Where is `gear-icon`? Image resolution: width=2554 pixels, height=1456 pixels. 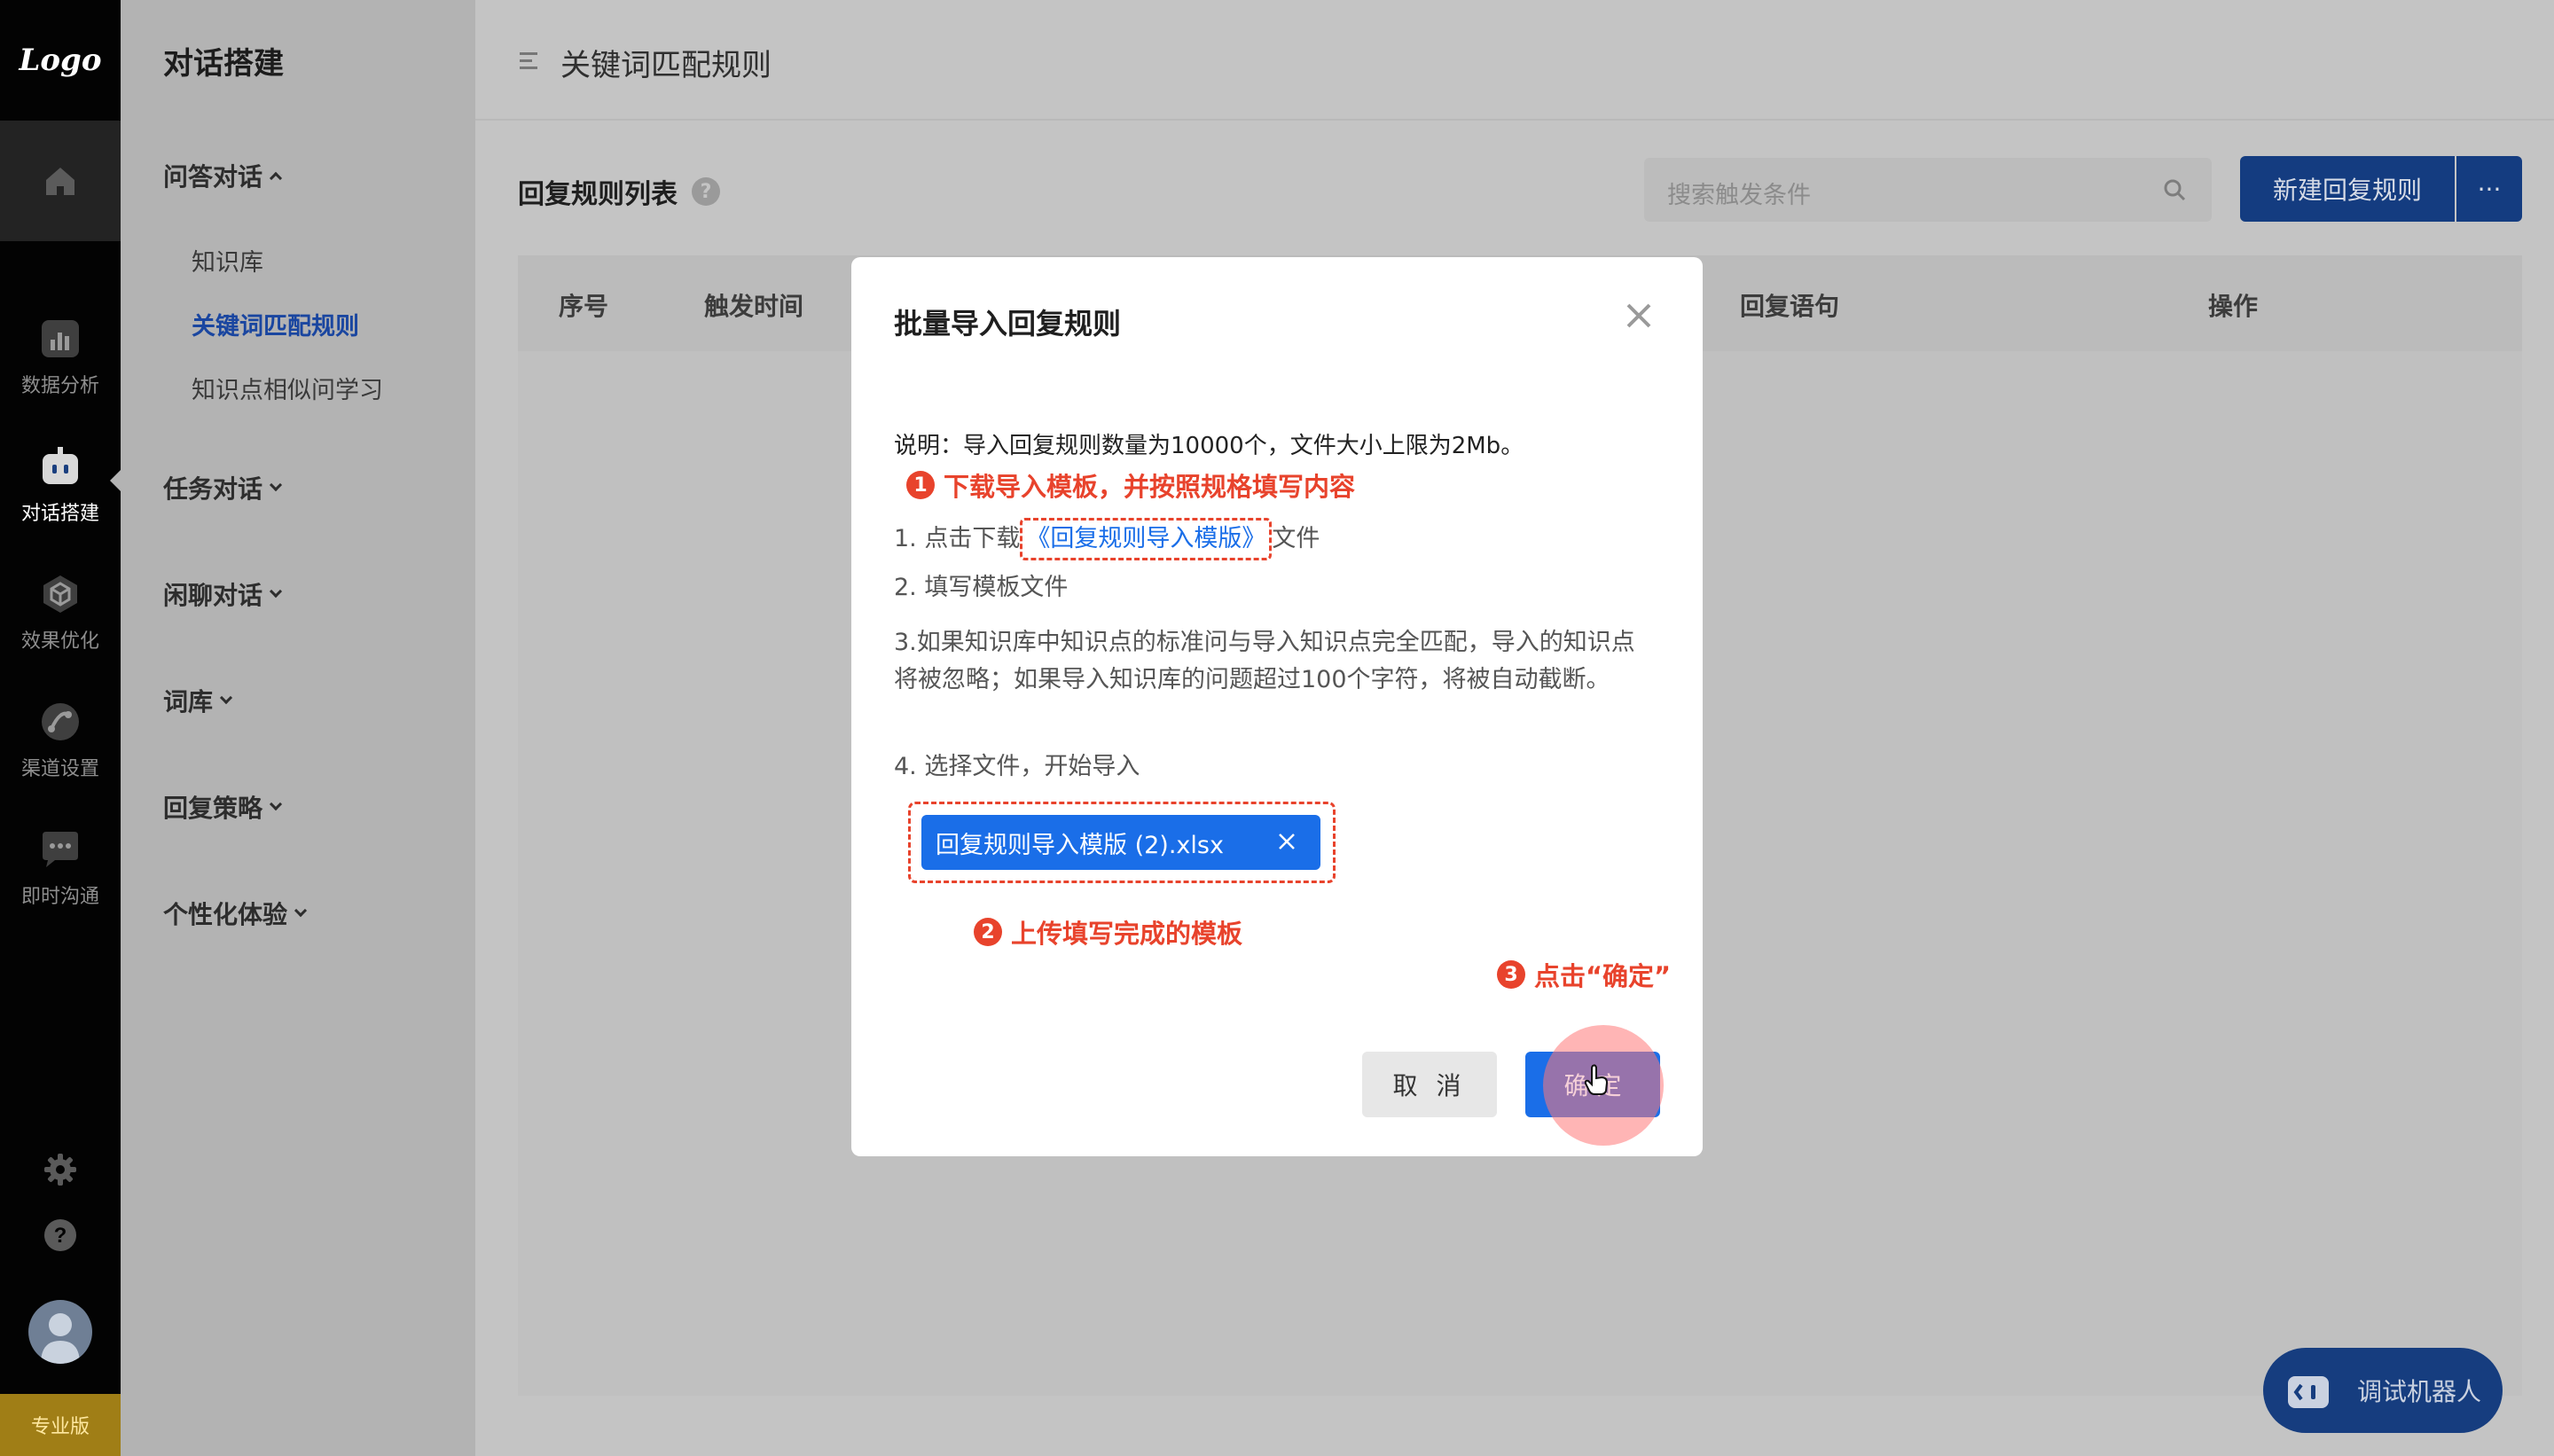 gear-icon is located at coordinates (60, 1170).